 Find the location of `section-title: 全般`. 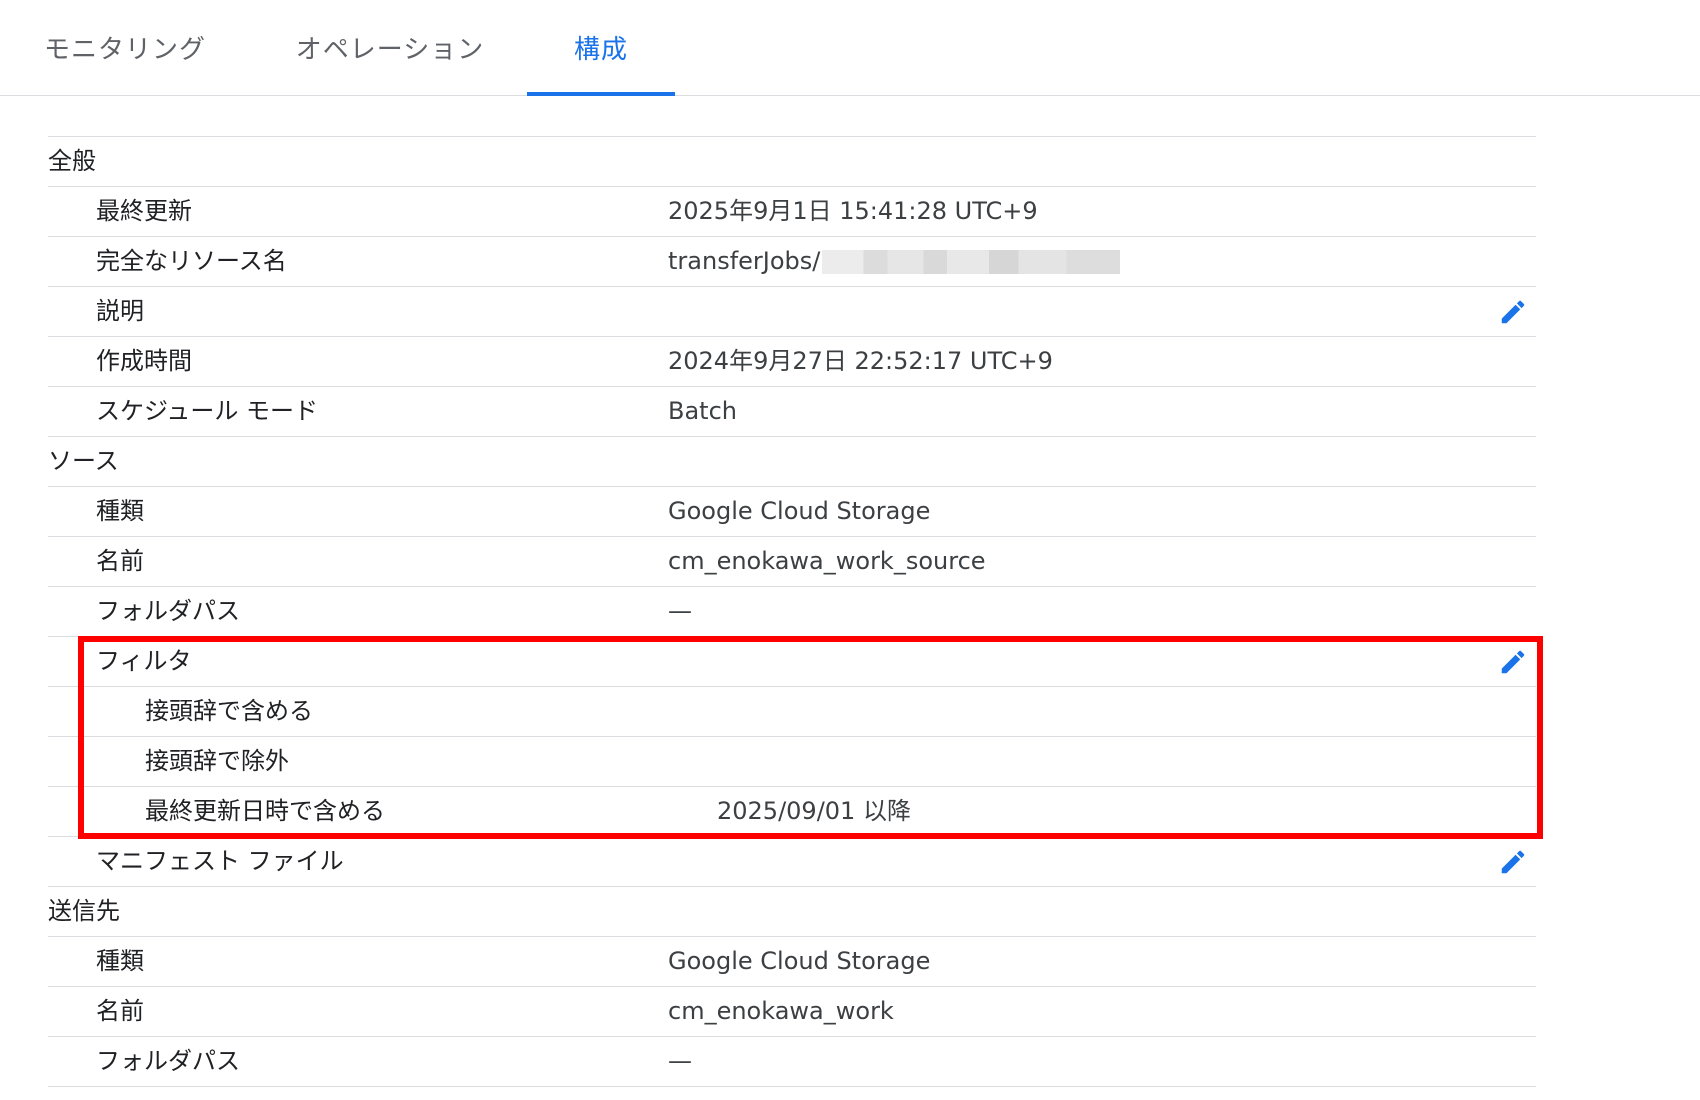

section-title: 全般 is located at coordinates (72, 161).